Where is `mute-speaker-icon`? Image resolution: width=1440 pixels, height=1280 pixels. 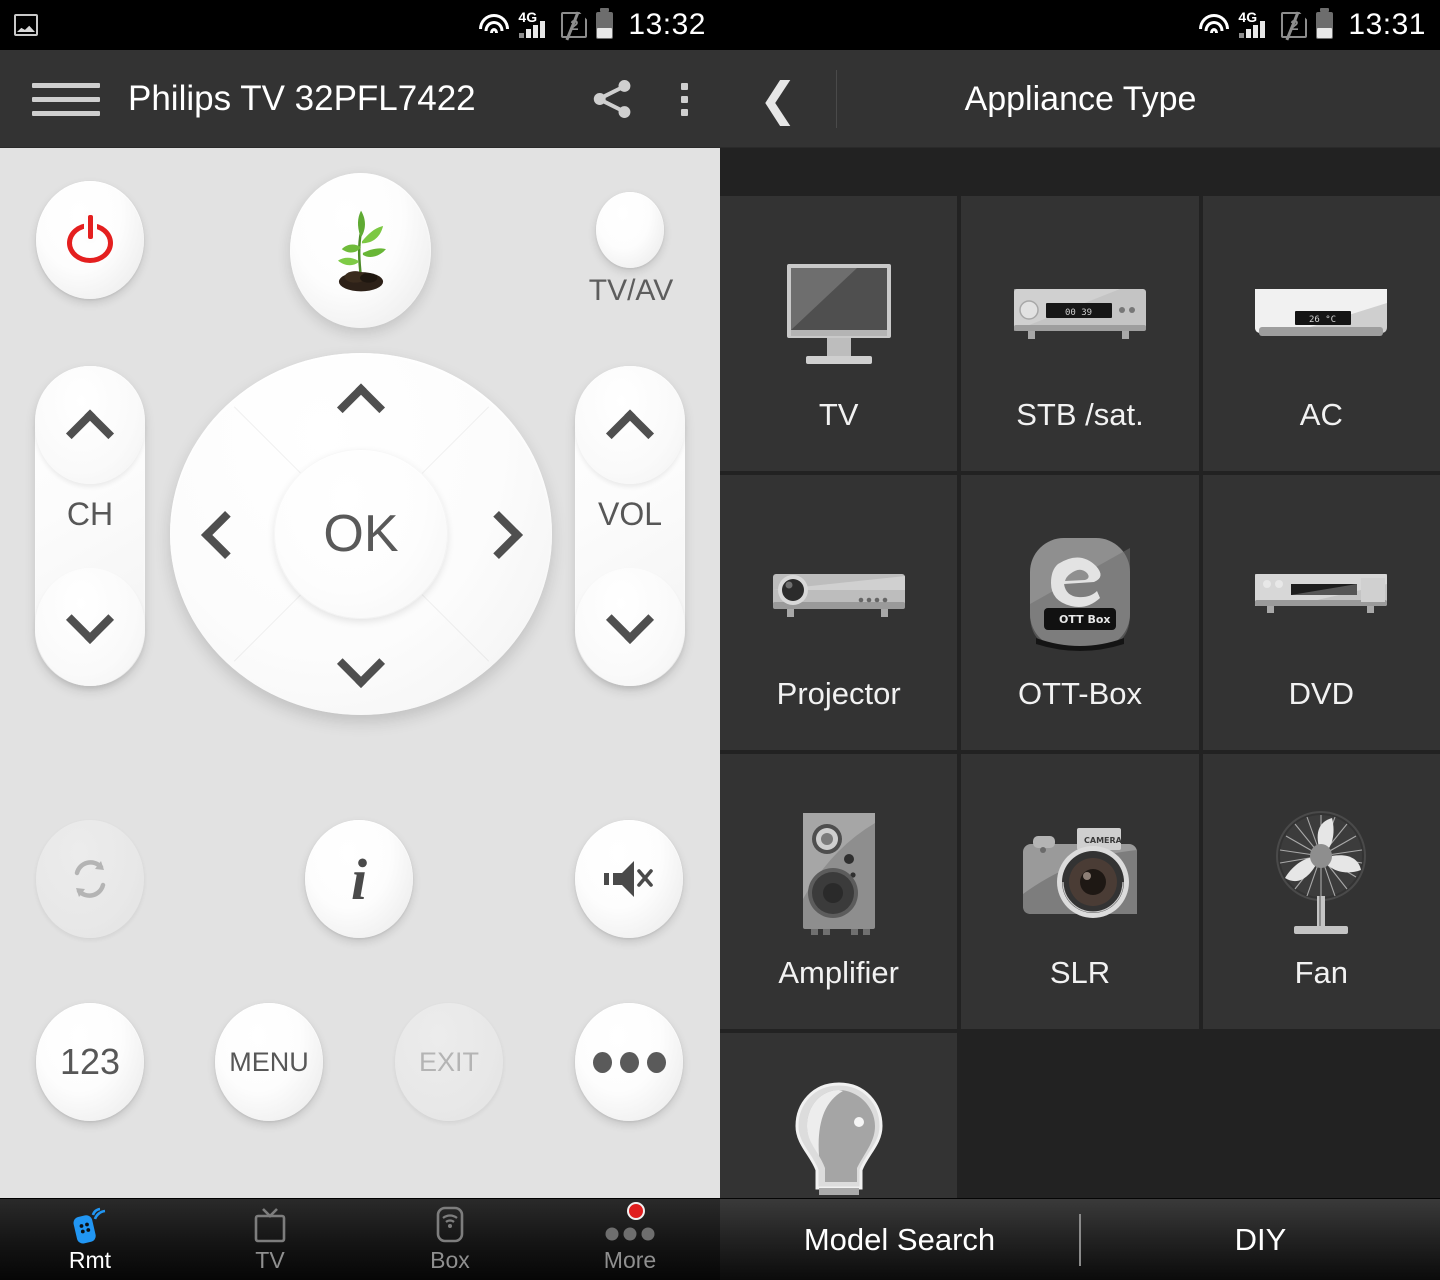
mute-speaker-icon is located at coordinates (628, 879).